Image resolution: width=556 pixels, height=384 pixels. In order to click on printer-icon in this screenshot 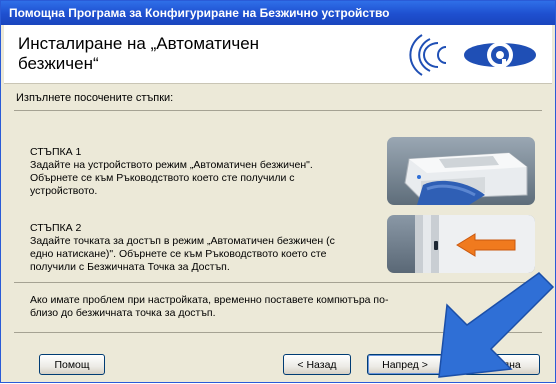, I will do `click(466, 178)`.